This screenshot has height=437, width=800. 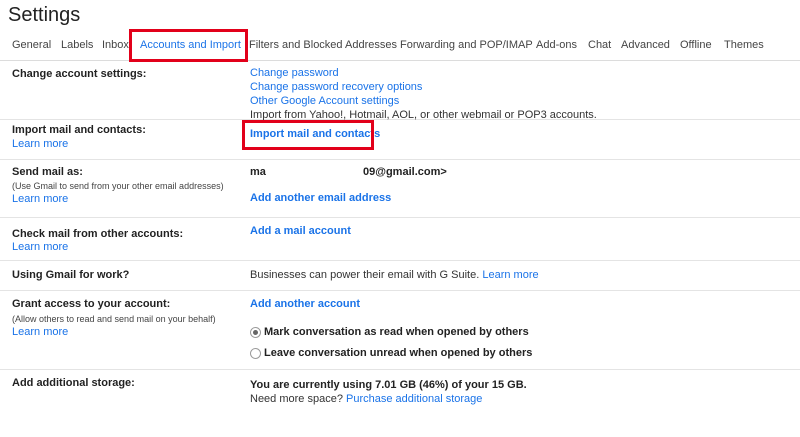 What do you see at coordinates (44, 15) in the screenshot?
I see `settings-title: Settings` at bounding box center [44, 15].